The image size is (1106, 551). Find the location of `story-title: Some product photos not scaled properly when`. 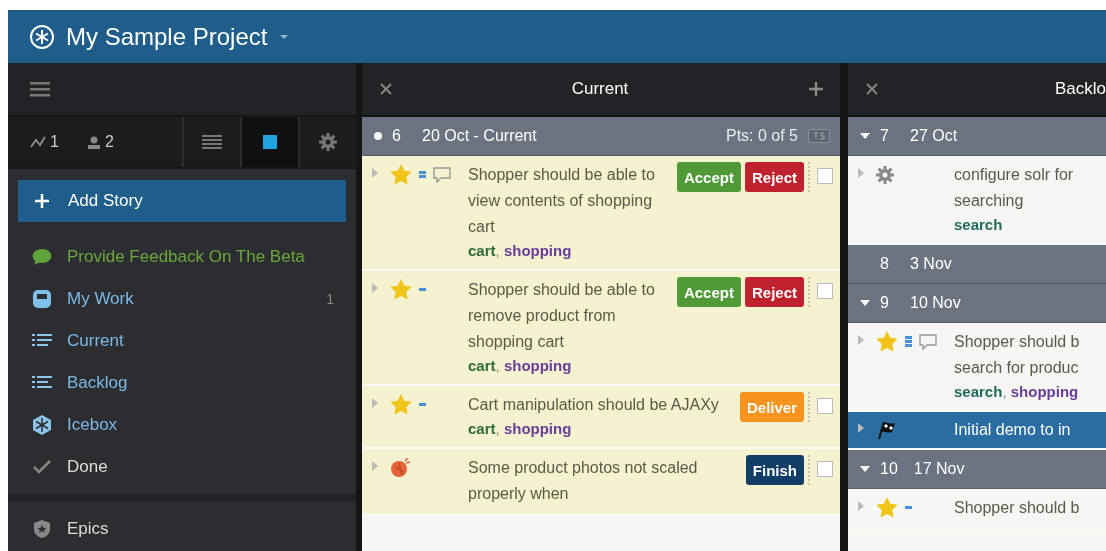

story-title: Some product photos not scaled properly when is located at coordinates (583, 481).